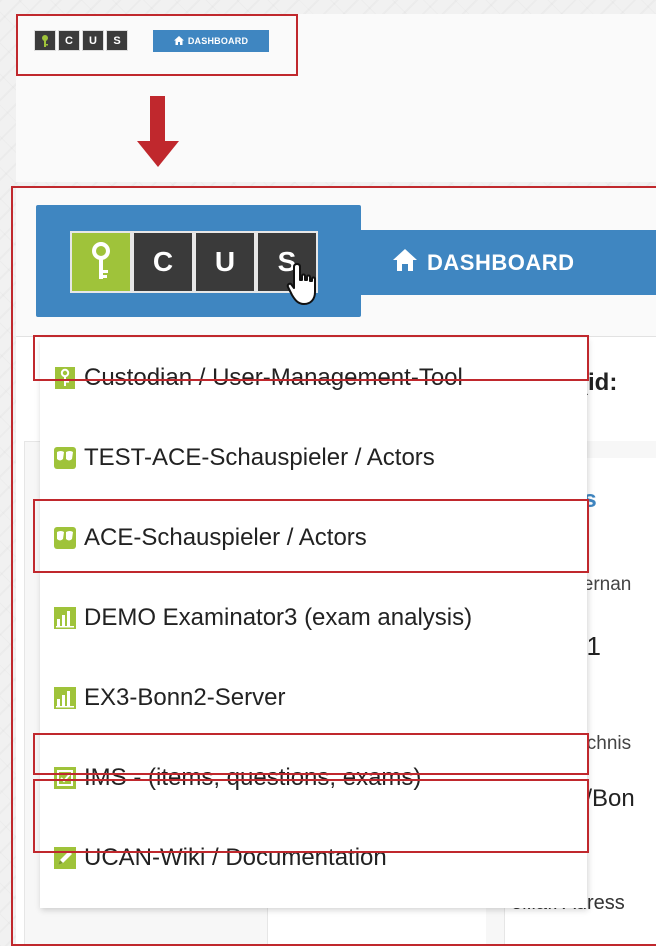 Image resolution: width=656 pixels, height=946 pixels. Describe the element at coordinates (157, 119) in the screenshot. I see `down-arrow-shaft` at that location.